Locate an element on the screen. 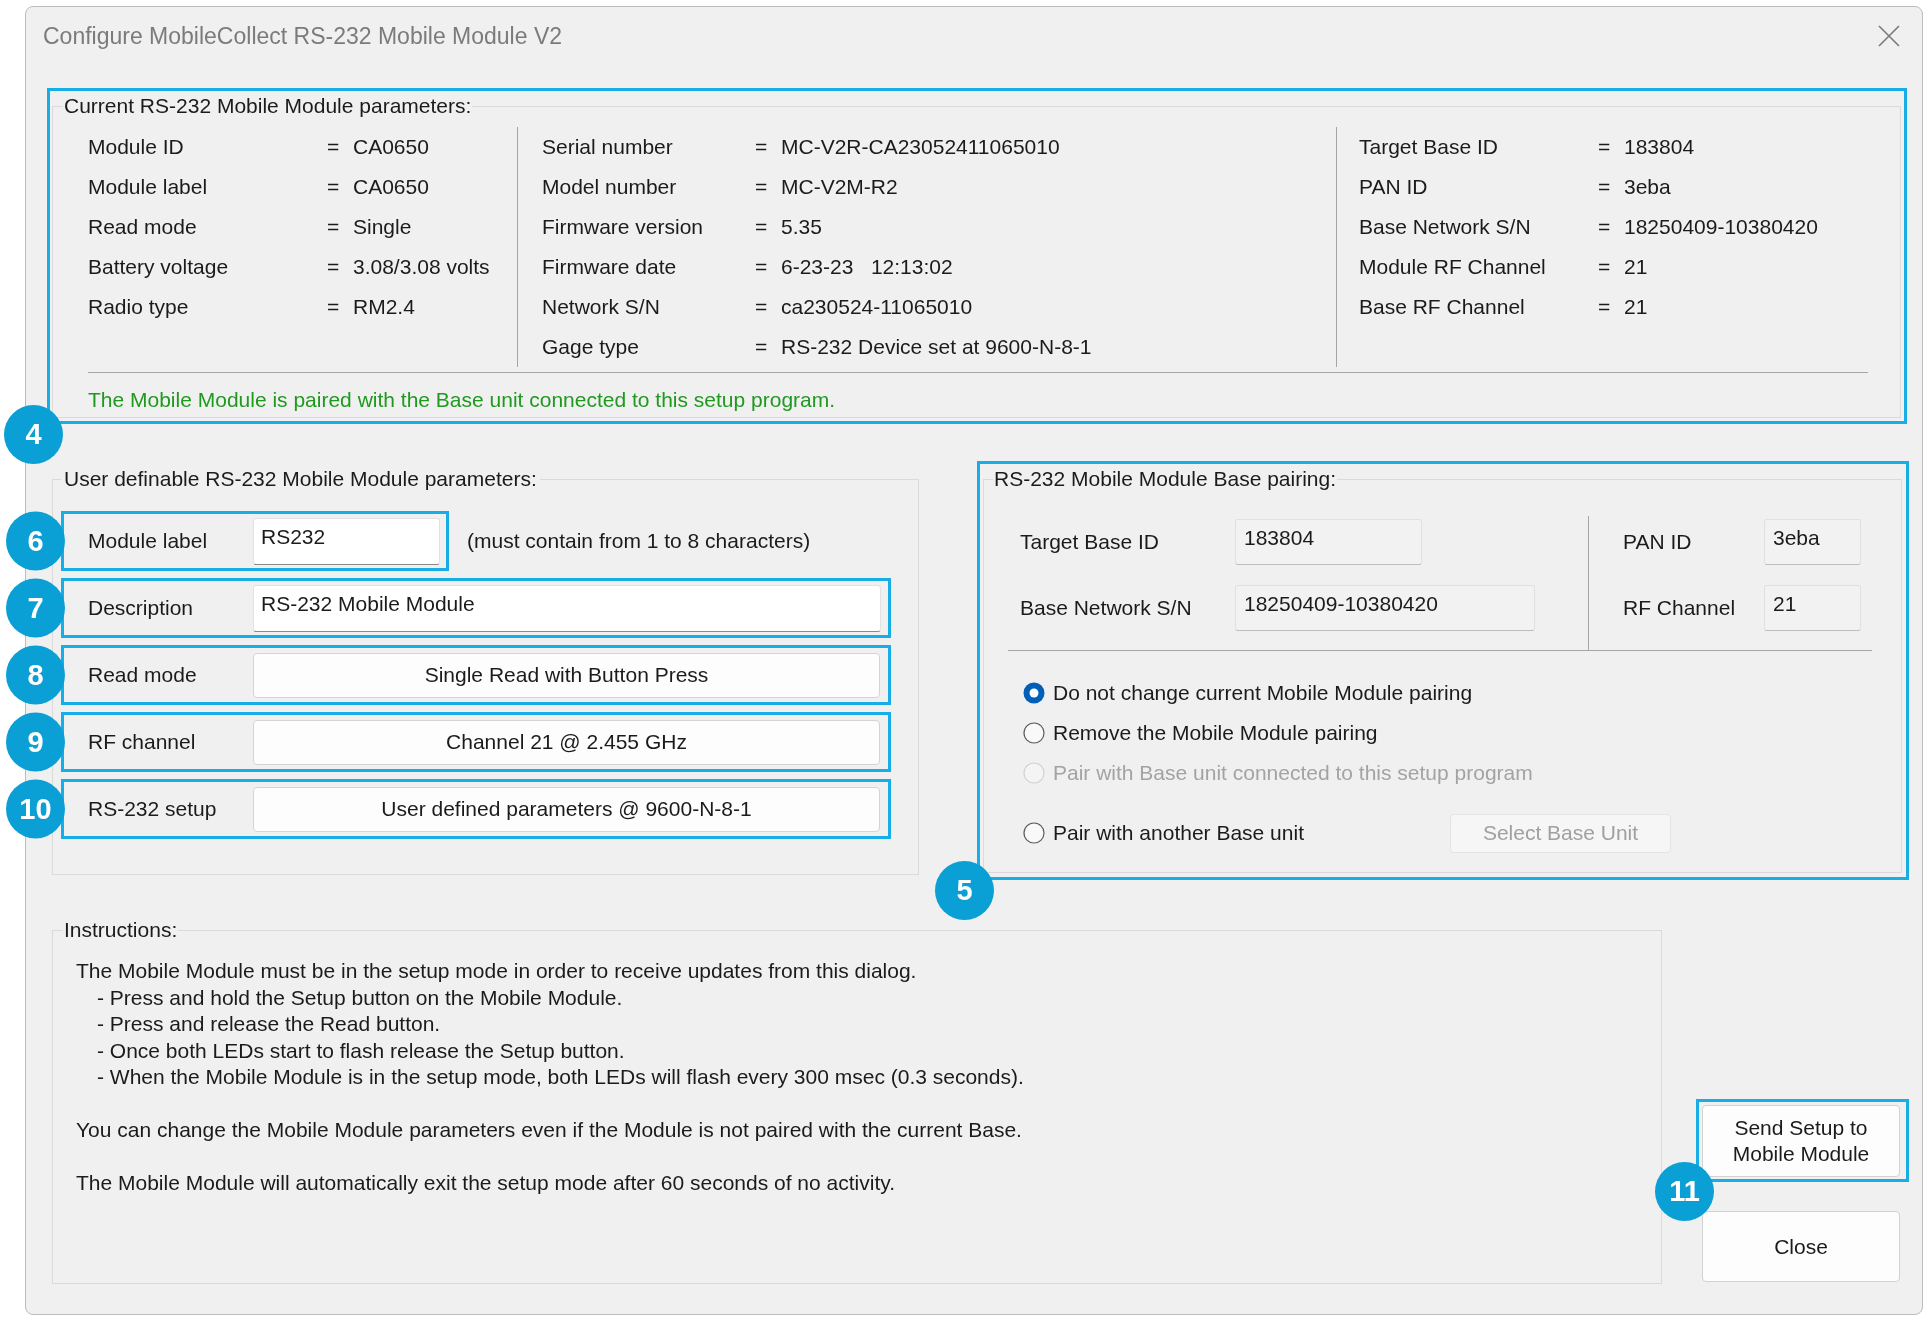 This screenshot has width=1927, height=1318. readonly-field: 21 is located at coordinates (1812, 608).